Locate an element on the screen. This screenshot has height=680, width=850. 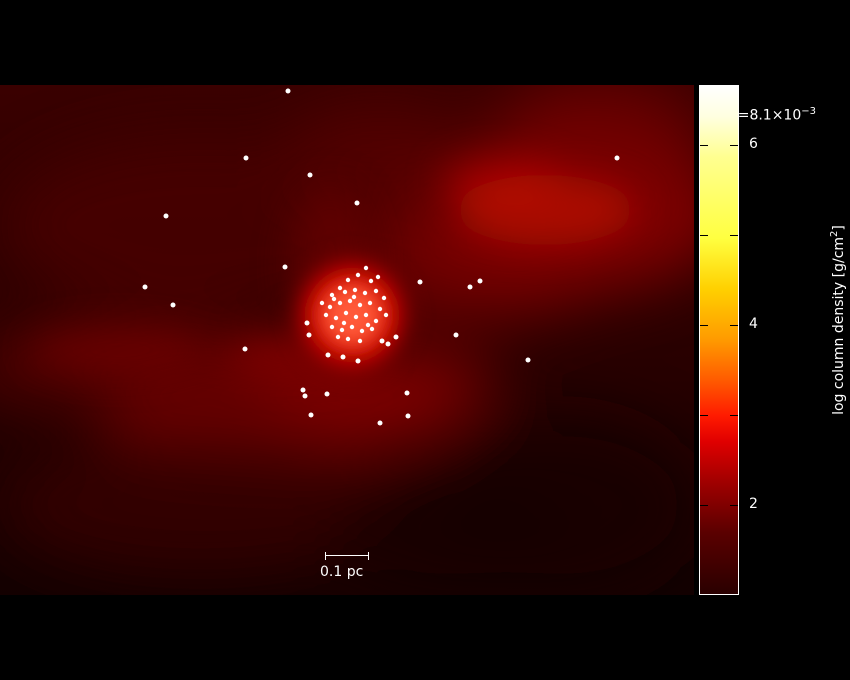
colorbar-tick-label: 2 is located at coordinates (753, 504).